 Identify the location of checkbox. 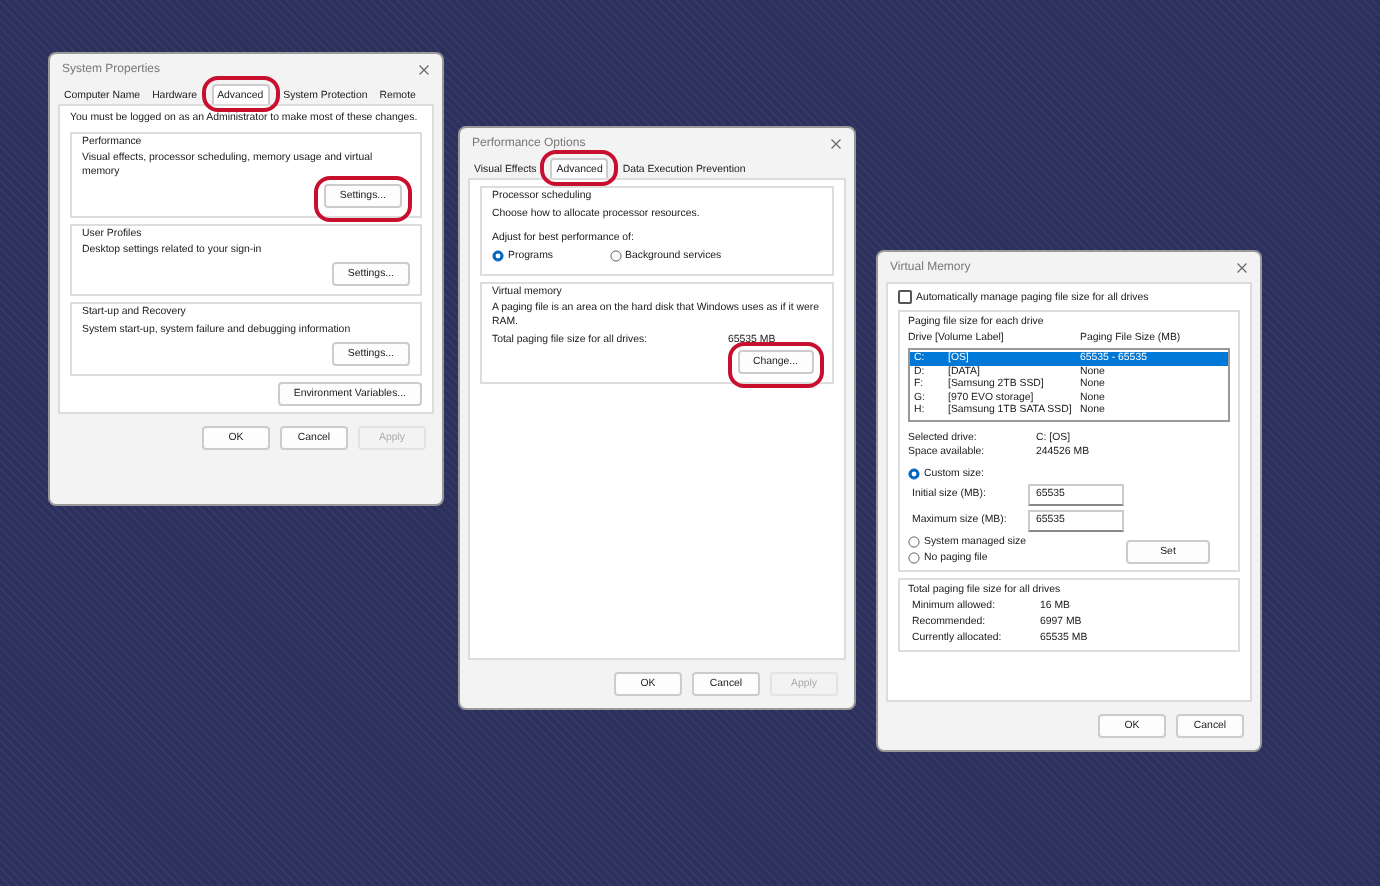
(905, 297).